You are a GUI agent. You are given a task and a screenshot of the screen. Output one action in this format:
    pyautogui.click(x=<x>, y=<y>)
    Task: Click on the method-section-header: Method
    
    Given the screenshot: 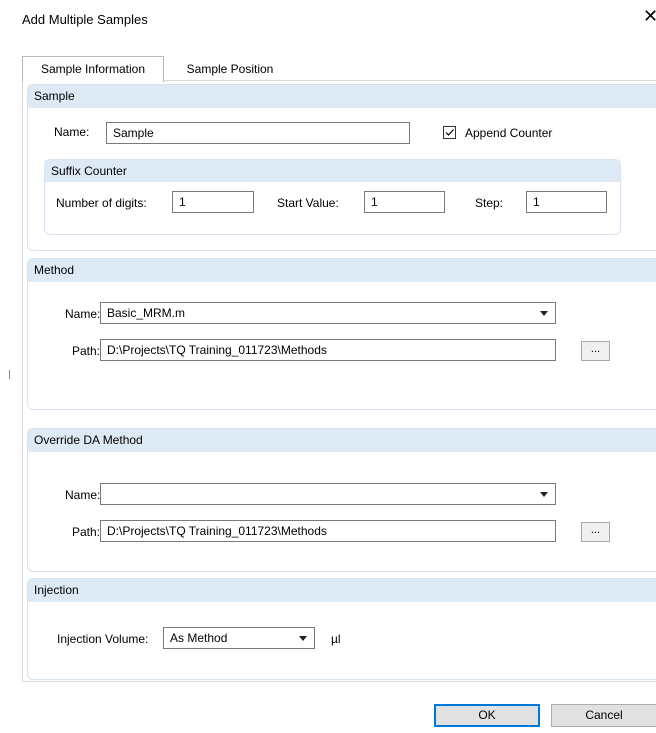 What is the action you would take?
    pyautogui.click(x=342, y=270)
    